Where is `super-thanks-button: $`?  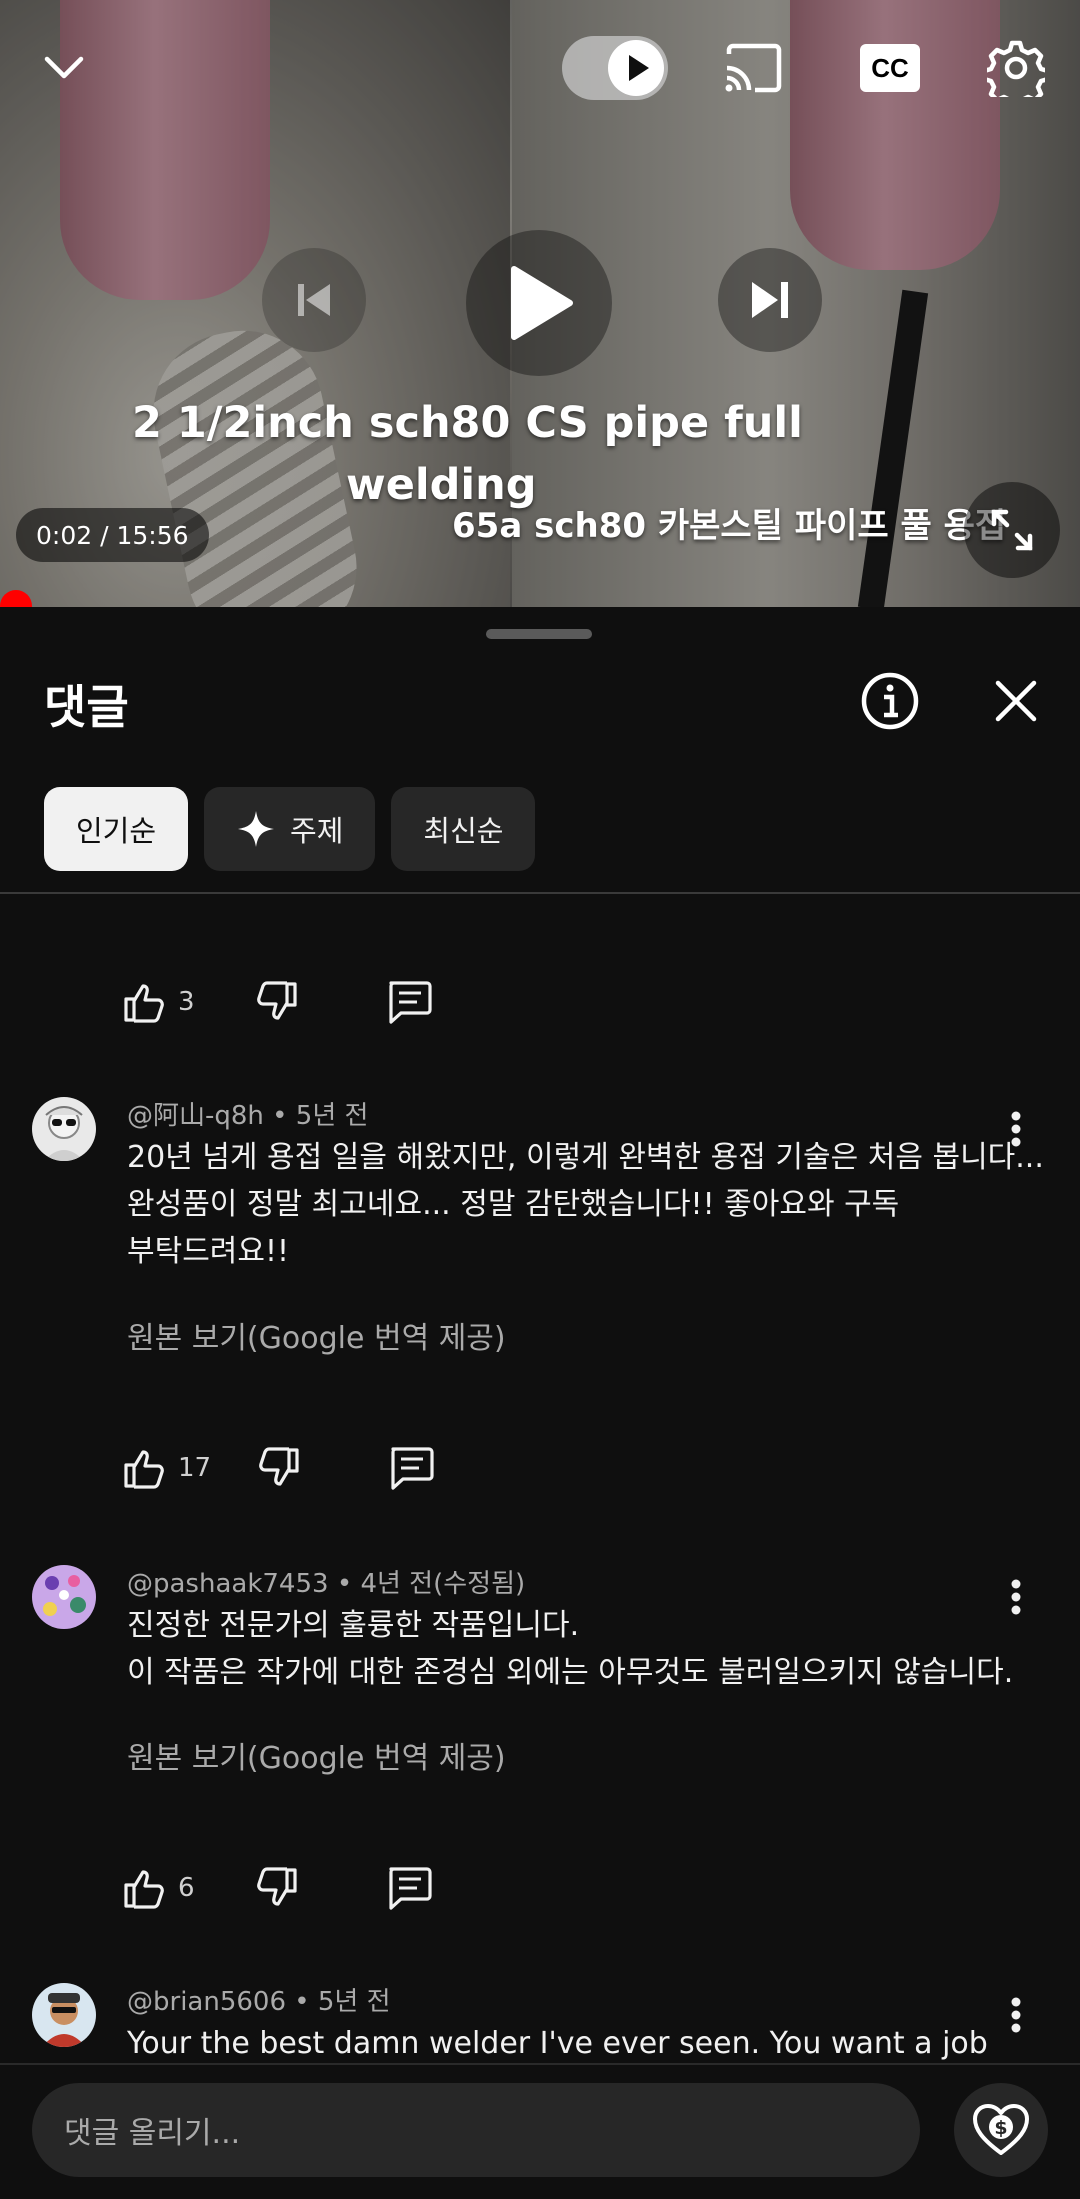
super-thanks-button: $ is located at coordinates (1001, 2130).